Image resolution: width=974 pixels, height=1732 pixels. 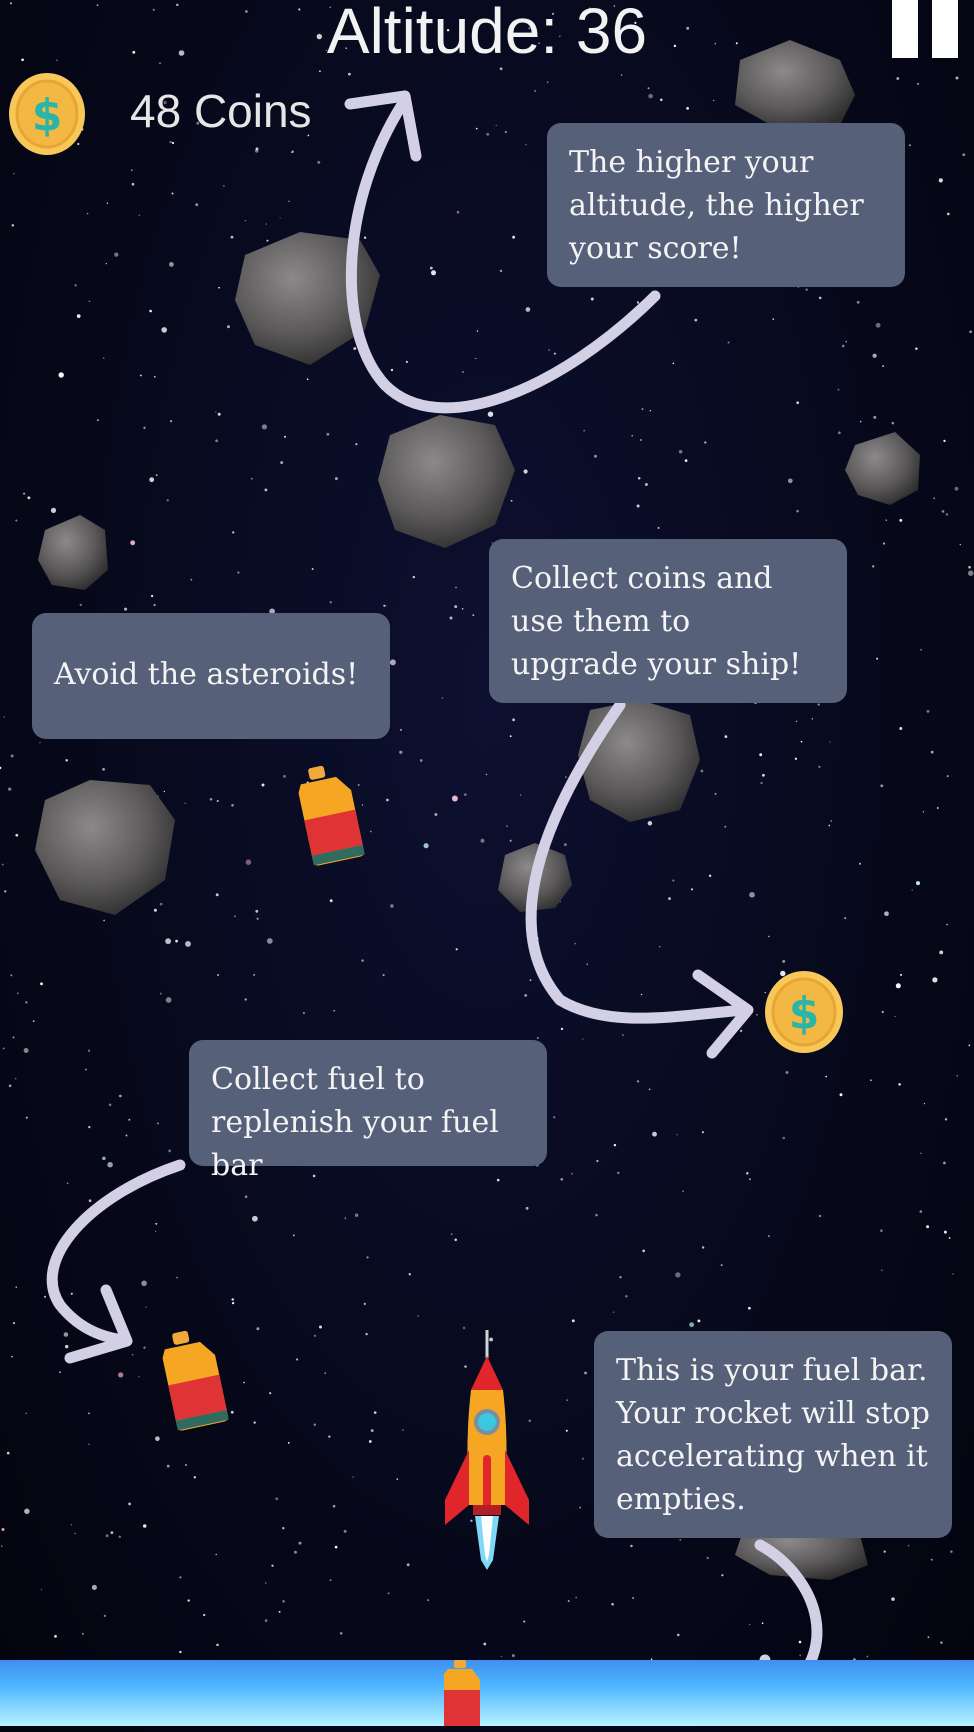 I want to click on arrow-to-coin, so click(x=639, y=879).